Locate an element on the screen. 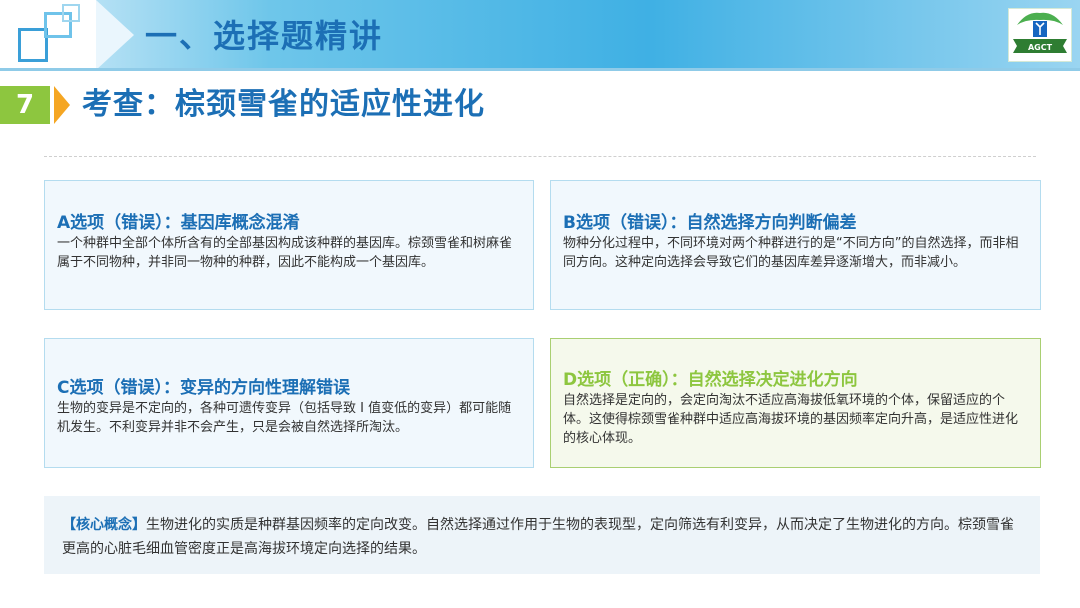 The height and width of the screenshot is (608, 1080). question-number: 7 is located at coordinates (25, 105).